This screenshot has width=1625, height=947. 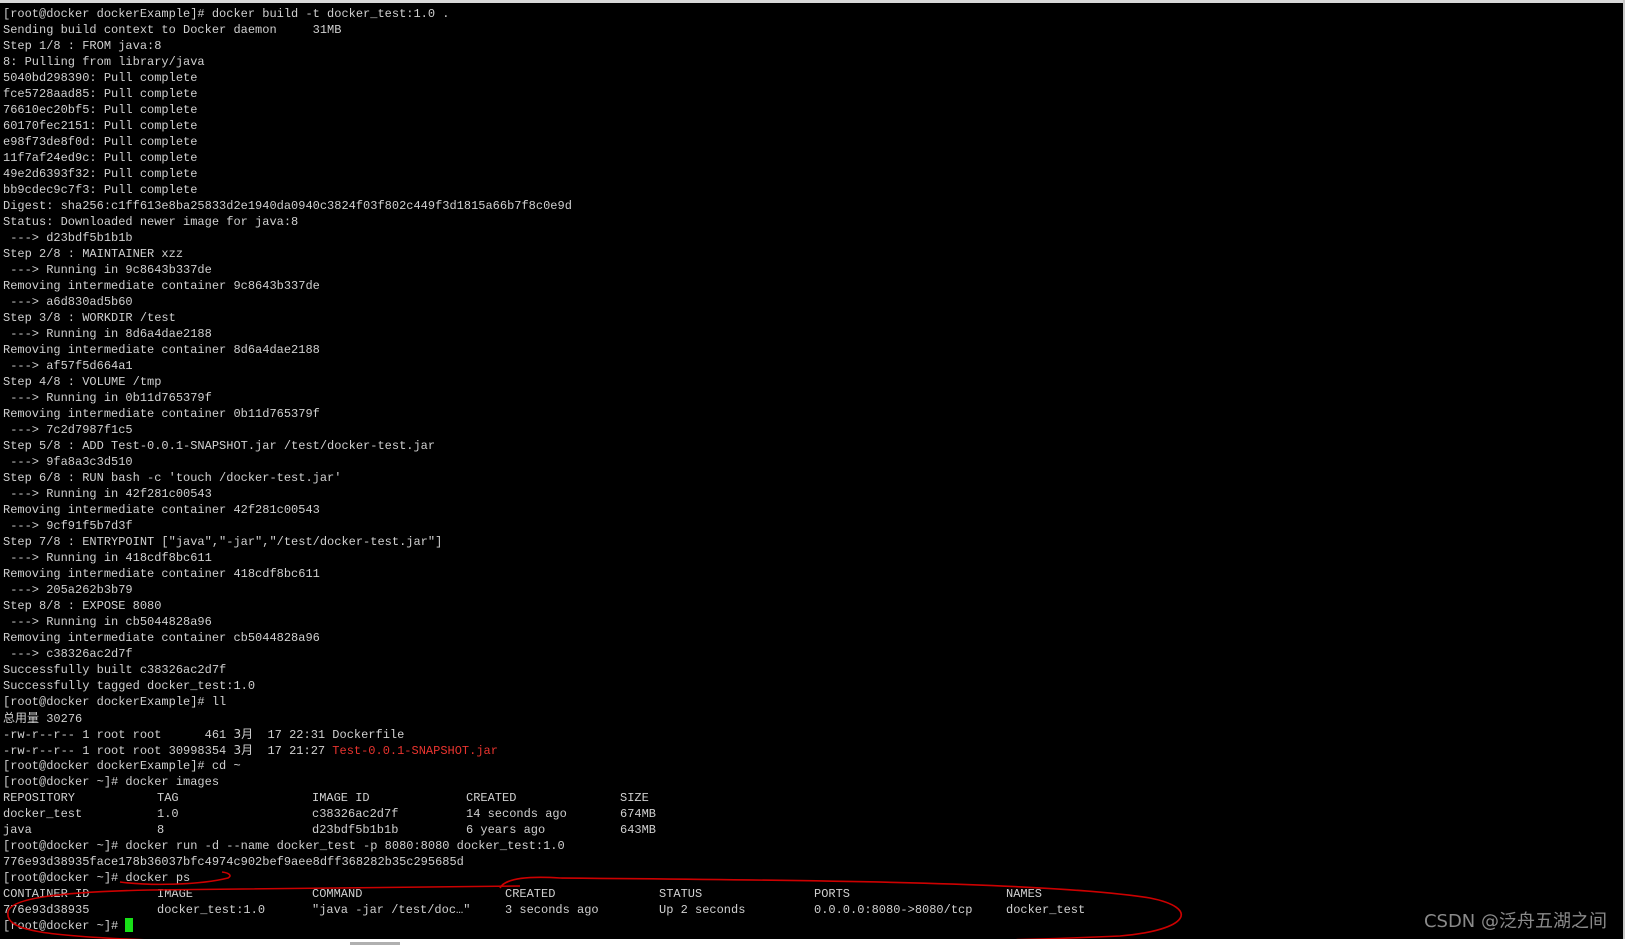 I want to click on image-id: d23bdf5b1b1b, so click(x=355, y=830).